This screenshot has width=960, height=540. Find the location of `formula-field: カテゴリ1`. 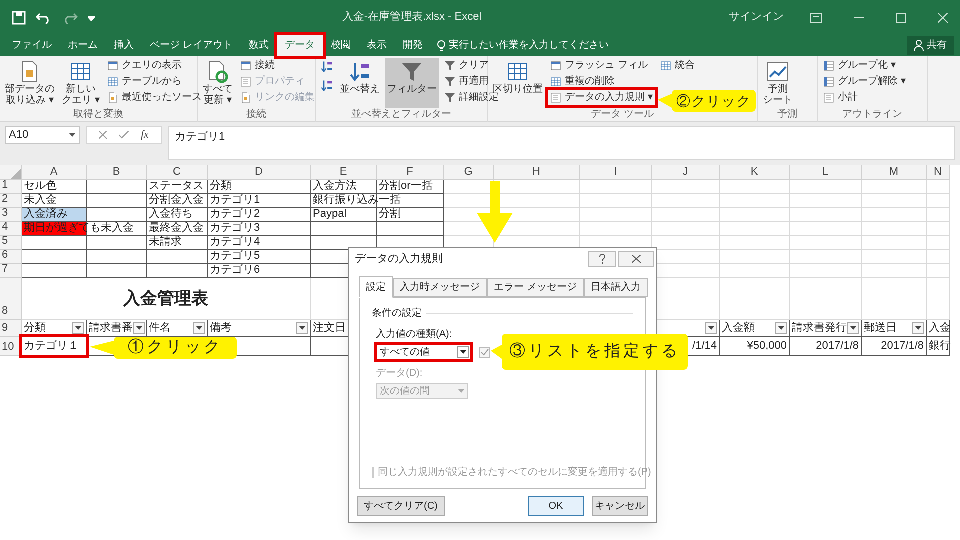

formula-field: カテゴリ1 is located at coordinates (561, 143).